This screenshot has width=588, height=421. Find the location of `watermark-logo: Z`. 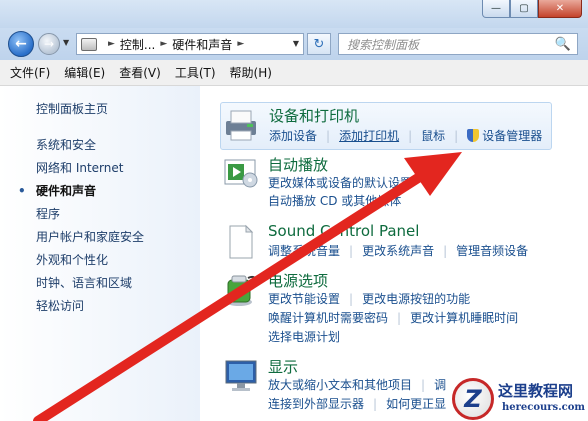

watermark-logo: Z is located at coordinates (473, 399).